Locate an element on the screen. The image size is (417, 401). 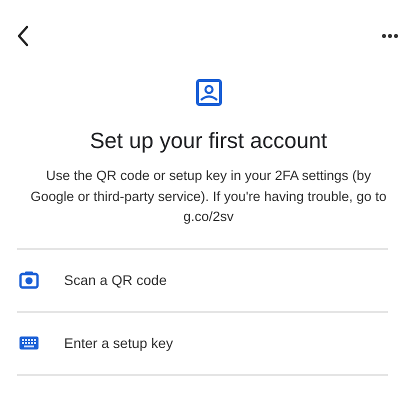
option-item: Scan a QR code is located at coordinates (202, 281).